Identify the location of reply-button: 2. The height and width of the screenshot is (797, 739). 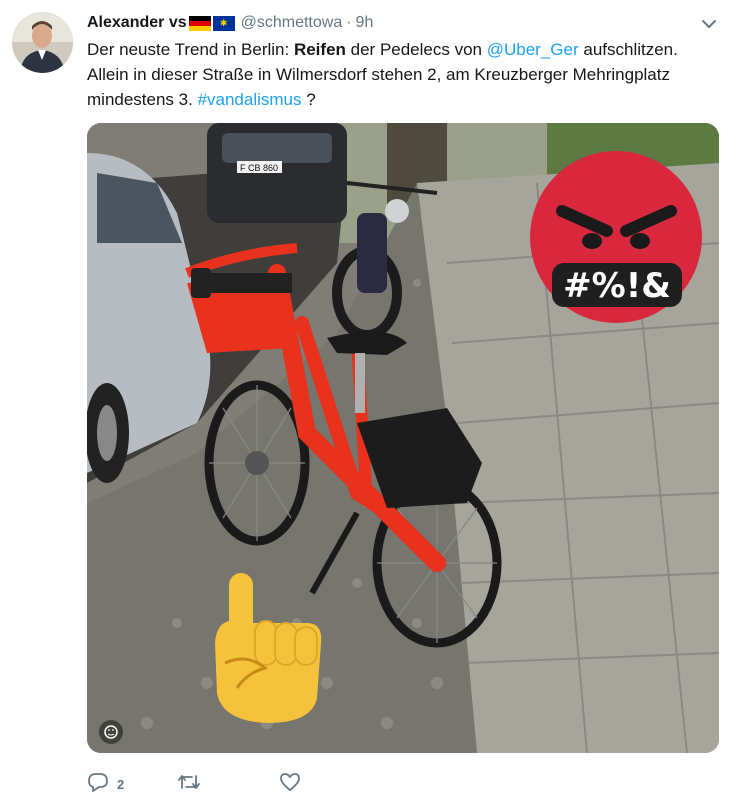
(132, 784).